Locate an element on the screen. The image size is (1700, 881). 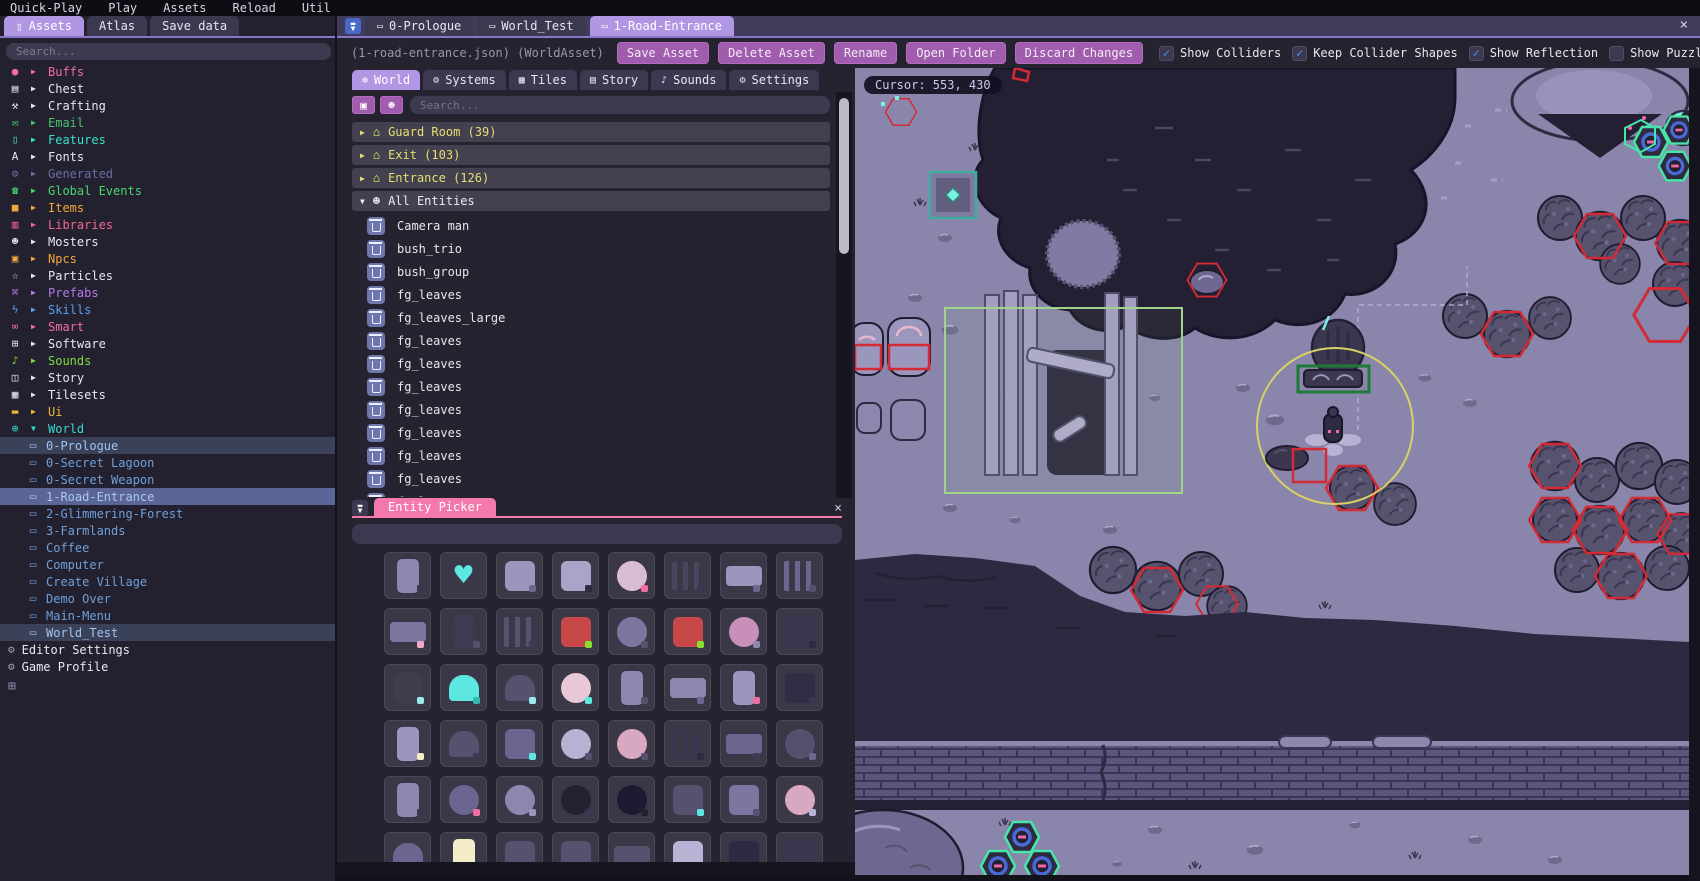
world-map-computer: ▭ Computer is located at coordinates (167, 564).